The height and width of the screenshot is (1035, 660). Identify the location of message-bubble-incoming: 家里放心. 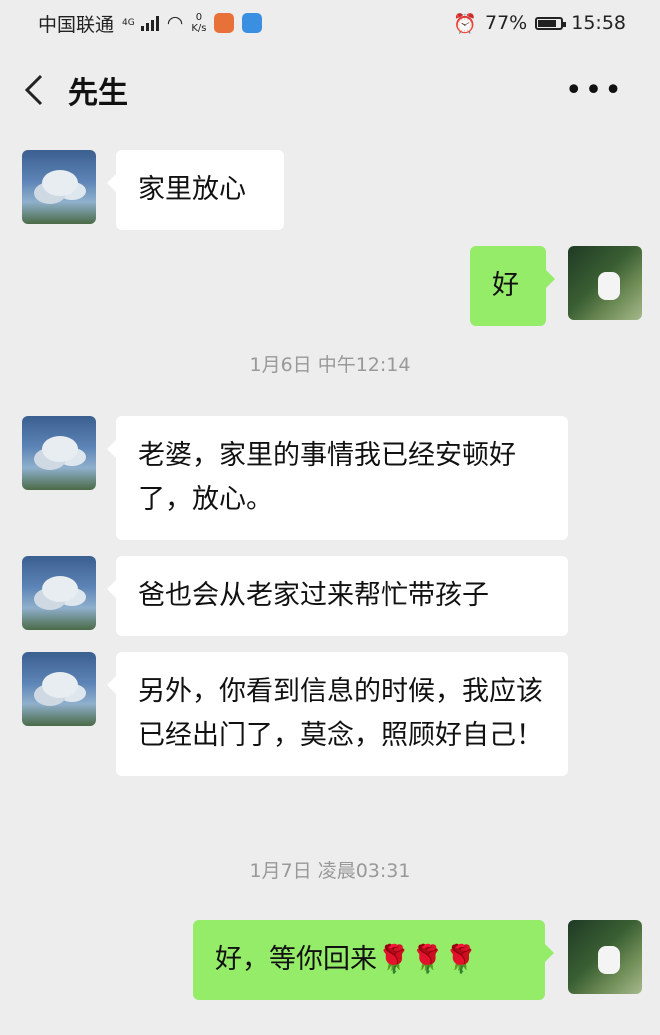
(195, 190).